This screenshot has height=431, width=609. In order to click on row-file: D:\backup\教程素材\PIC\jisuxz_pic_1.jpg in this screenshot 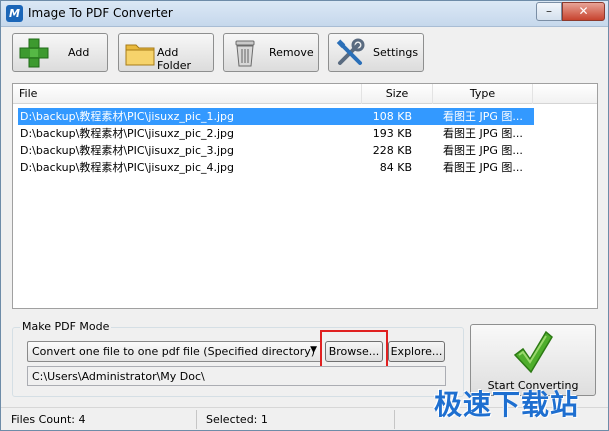, I will do `click(127, 116)`.